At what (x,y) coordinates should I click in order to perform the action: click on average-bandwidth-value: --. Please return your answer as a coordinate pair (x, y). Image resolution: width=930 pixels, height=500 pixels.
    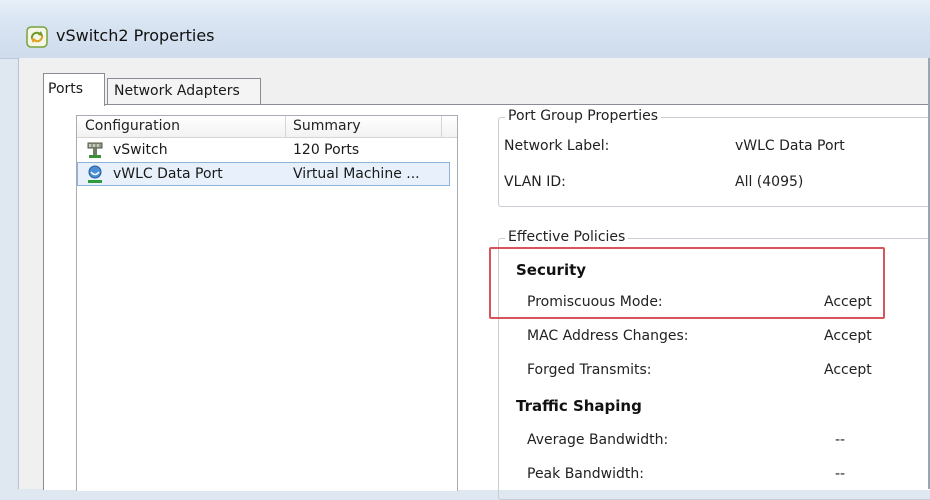
    Looking at the image, I should click on (840, 440).